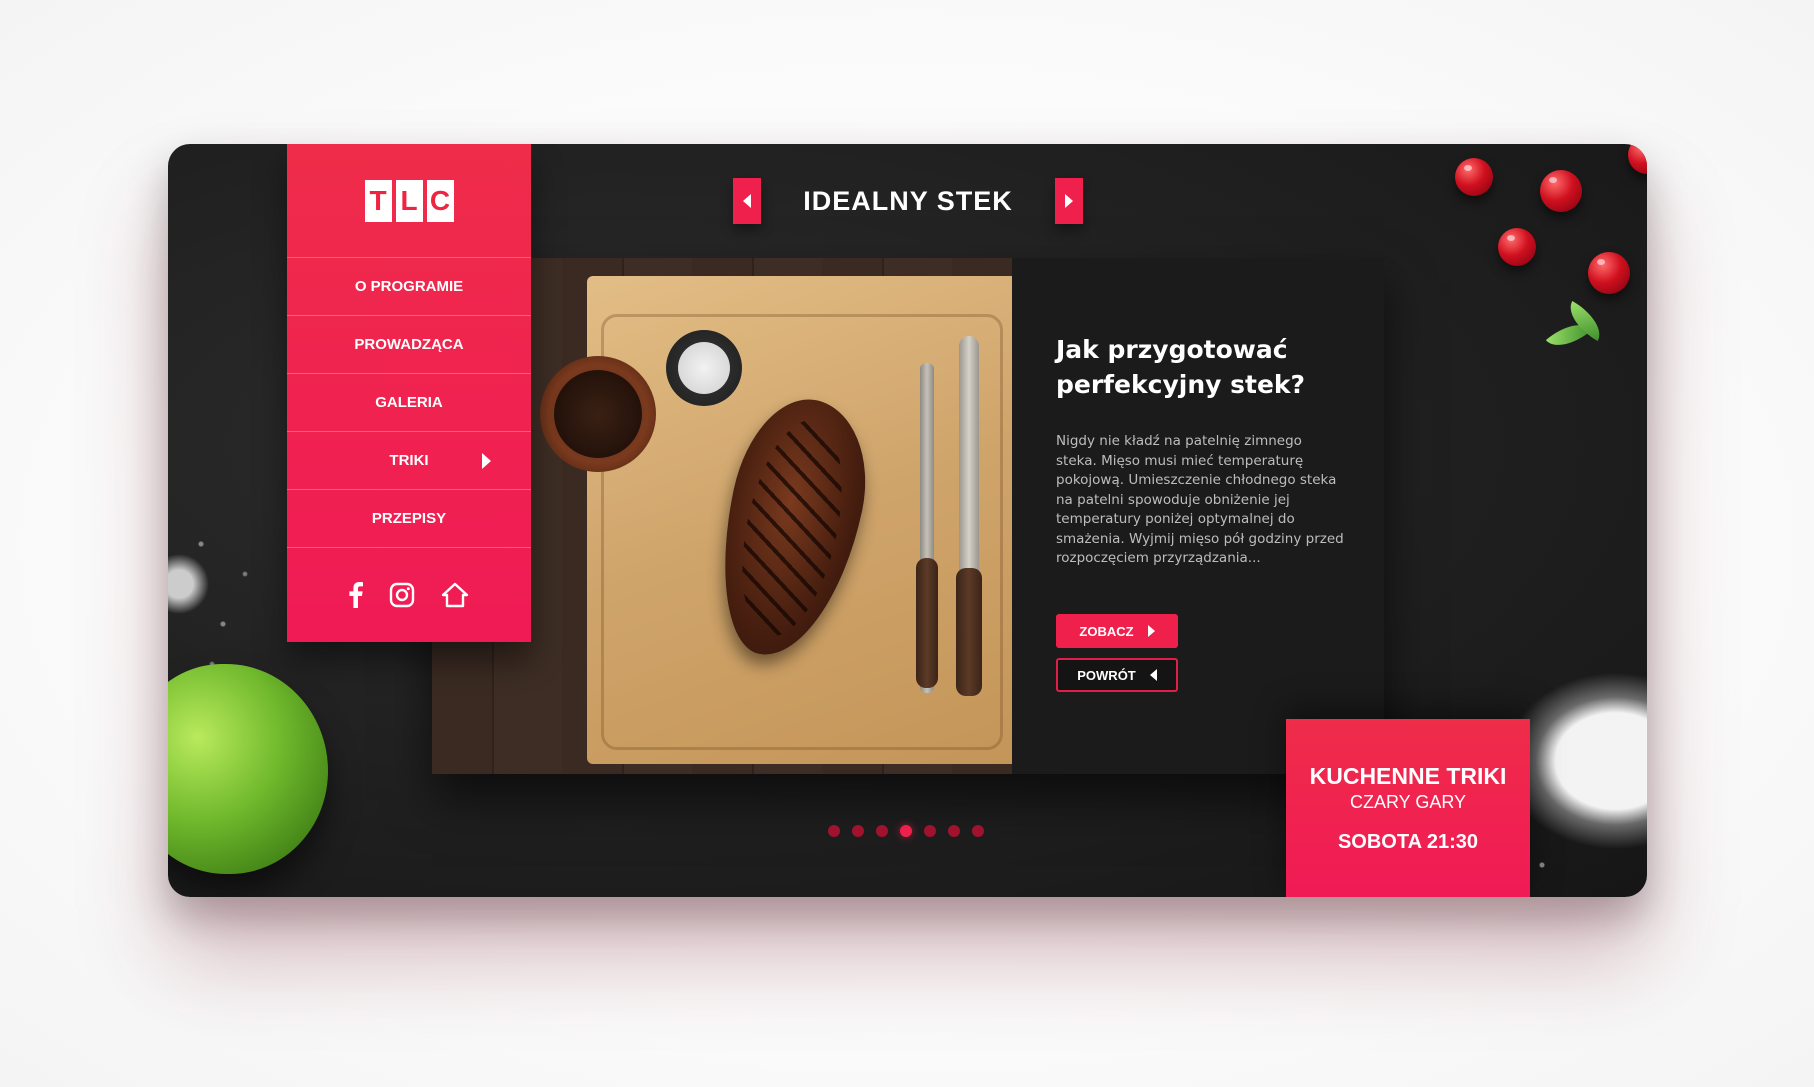  I want to click on see-button-label: ZOBACZ, so click(1106, 631).